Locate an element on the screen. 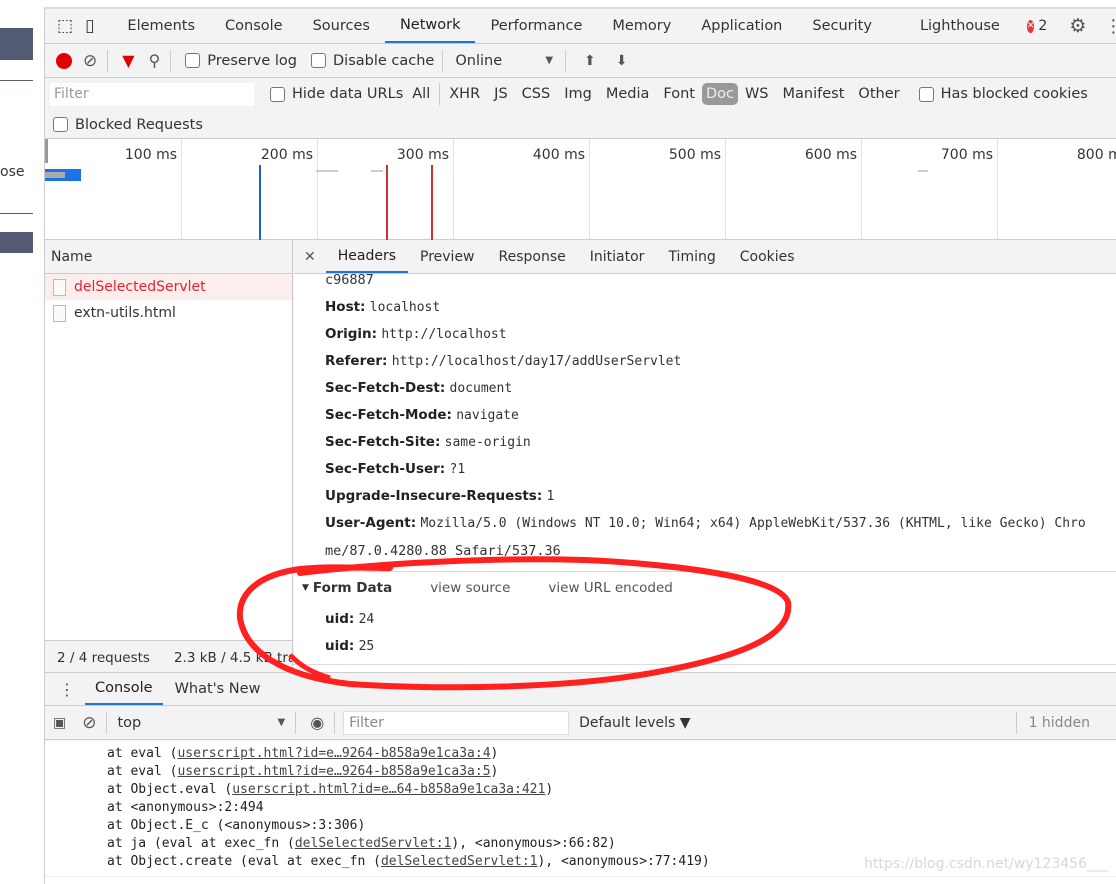  dom-content-loaded-marker is located at coordinates (260, 202).